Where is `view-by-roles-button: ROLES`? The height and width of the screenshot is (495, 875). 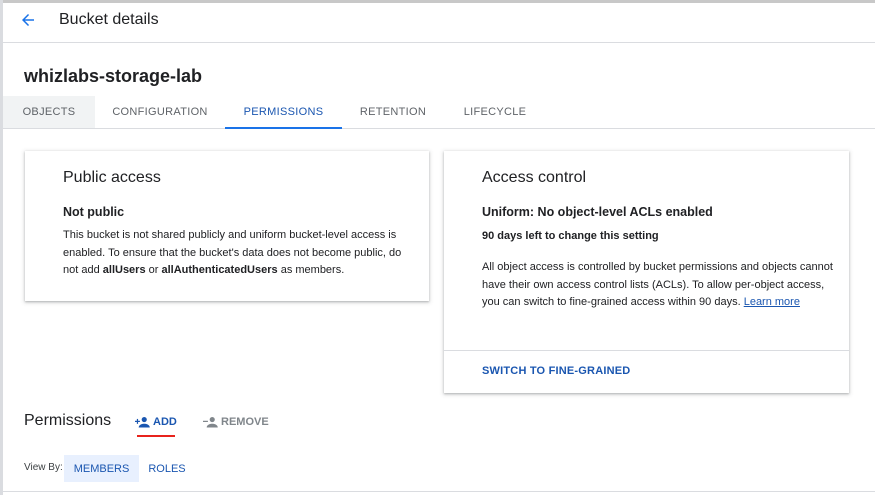 view-by-roles-button: ROLES is located at coordinates (167, 468).